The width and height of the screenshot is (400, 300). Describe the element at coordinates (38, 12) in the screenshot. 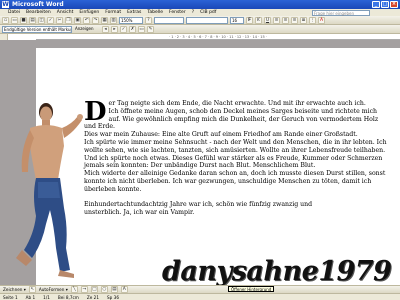

I see `menu-bearbeiten: Bearbeiten` at that location.